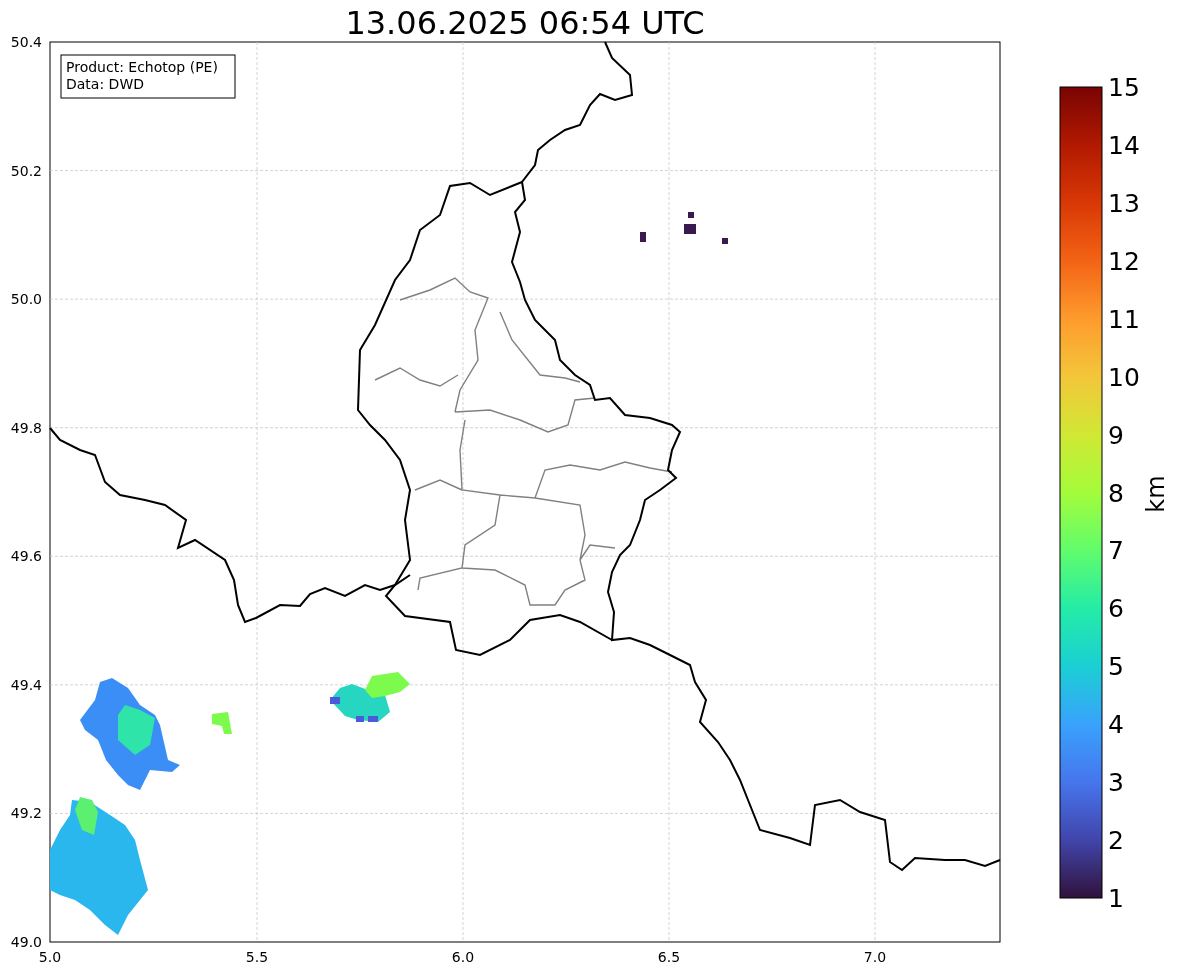  I want to click on chart-title: 13.06.2025 06:54 UTC, so click(525, 23).